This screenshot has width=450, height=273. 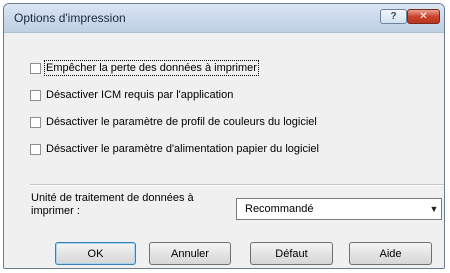 I want to click on title-bar: Options d'impression ? ✕, so click(x=224, y=18).